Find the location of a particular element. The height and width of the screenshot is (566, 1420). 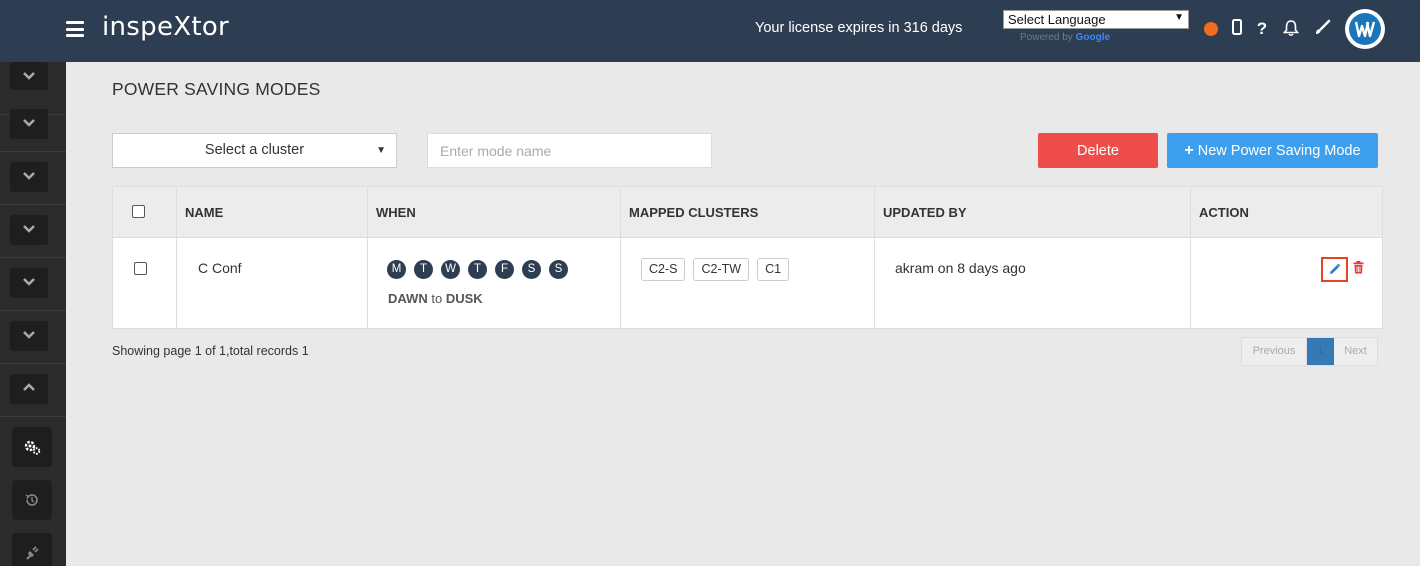

mode-name-input is located at coordinates (569, 150).